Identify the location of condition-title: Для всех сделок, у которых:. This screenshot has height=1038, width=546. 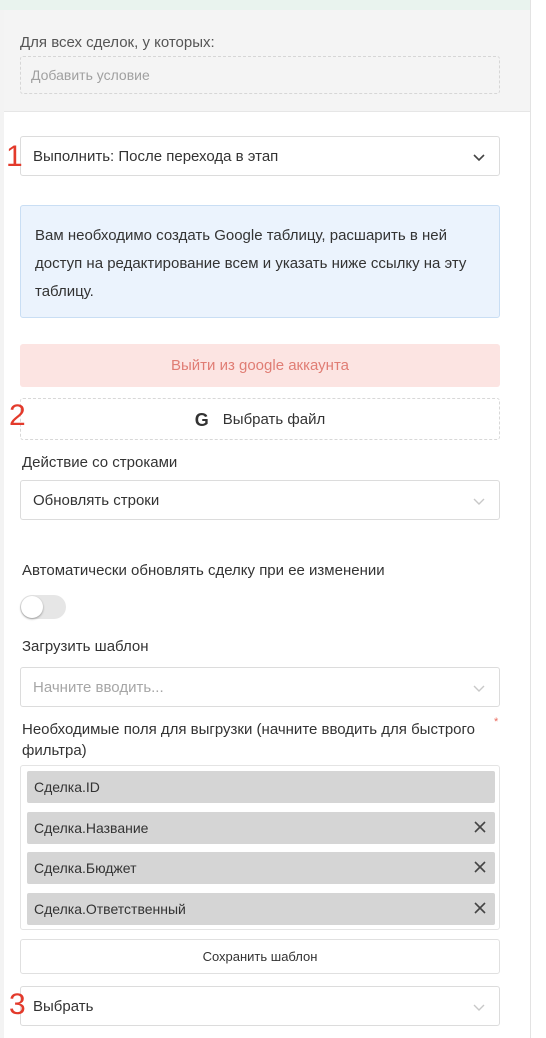
(117, 42).